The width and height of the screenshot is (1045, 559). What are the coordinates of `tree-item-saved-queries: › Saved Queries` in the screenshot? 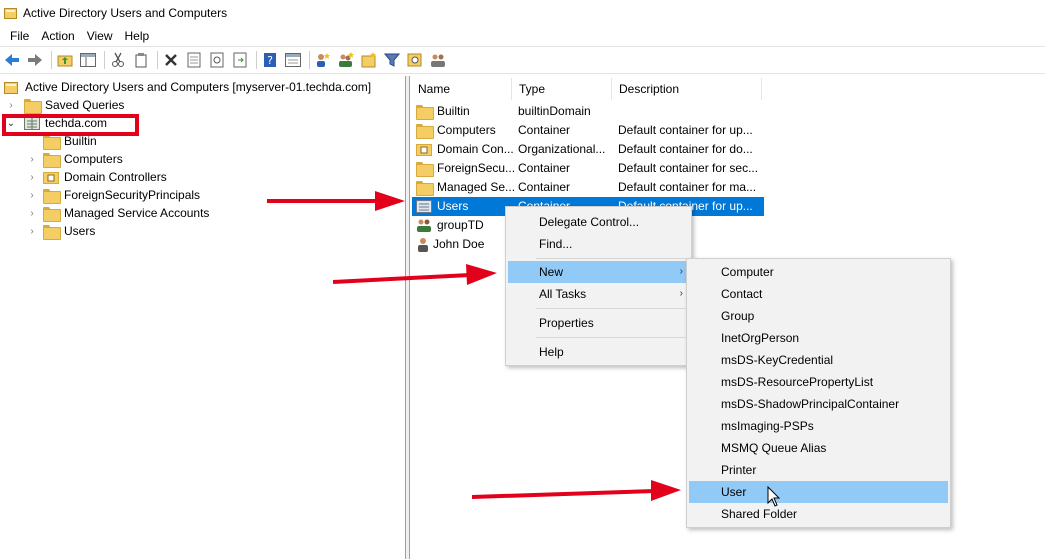 It's located at (64, 105).